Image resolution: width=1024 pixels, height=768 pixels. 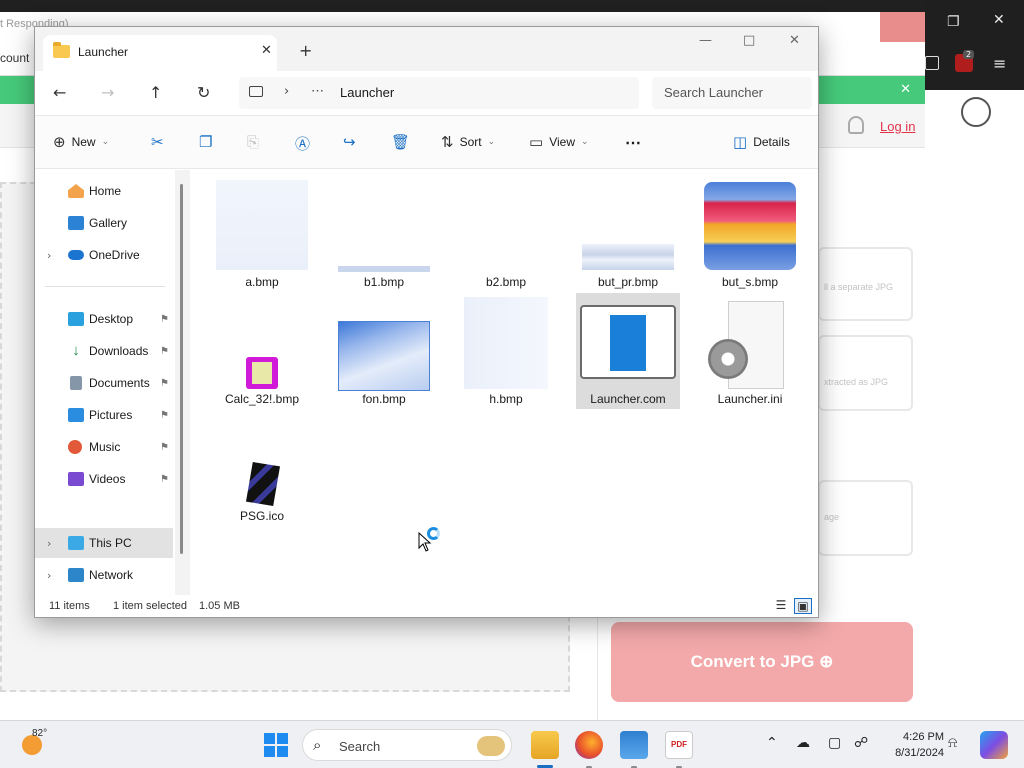 I want to click on background-option-3: age, so click(x=865, y=518).